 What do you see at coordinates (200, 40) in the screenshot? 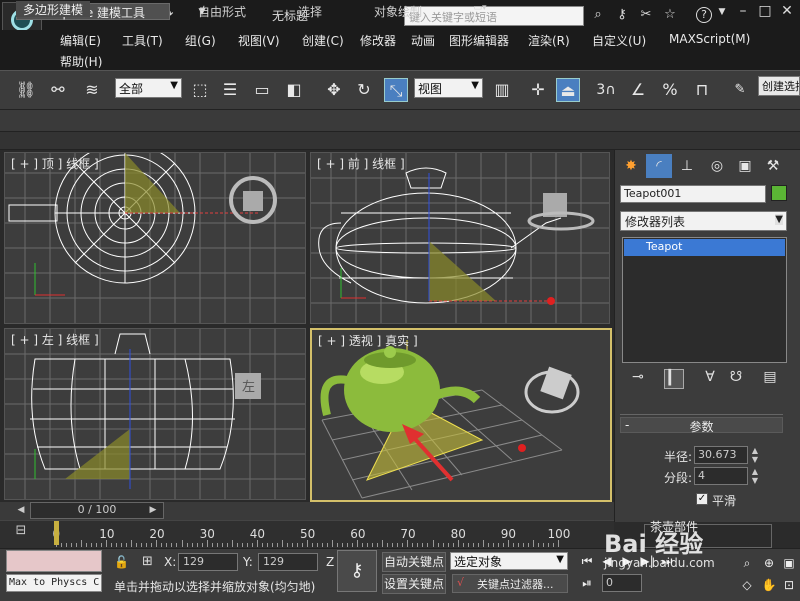
I see `menu-group: 组(G)` at bounding box center [200, 40].